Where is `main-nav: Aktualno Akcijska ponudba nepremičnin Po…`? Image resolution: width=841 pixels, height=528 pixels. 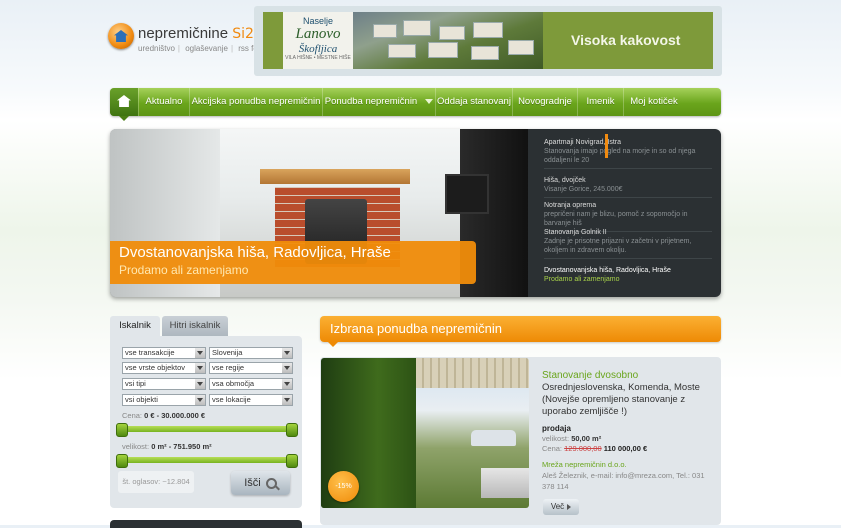 main-nav: Aktualno Akcijska ponudba nepremičnin Po… is located at coordinates (415, 104).